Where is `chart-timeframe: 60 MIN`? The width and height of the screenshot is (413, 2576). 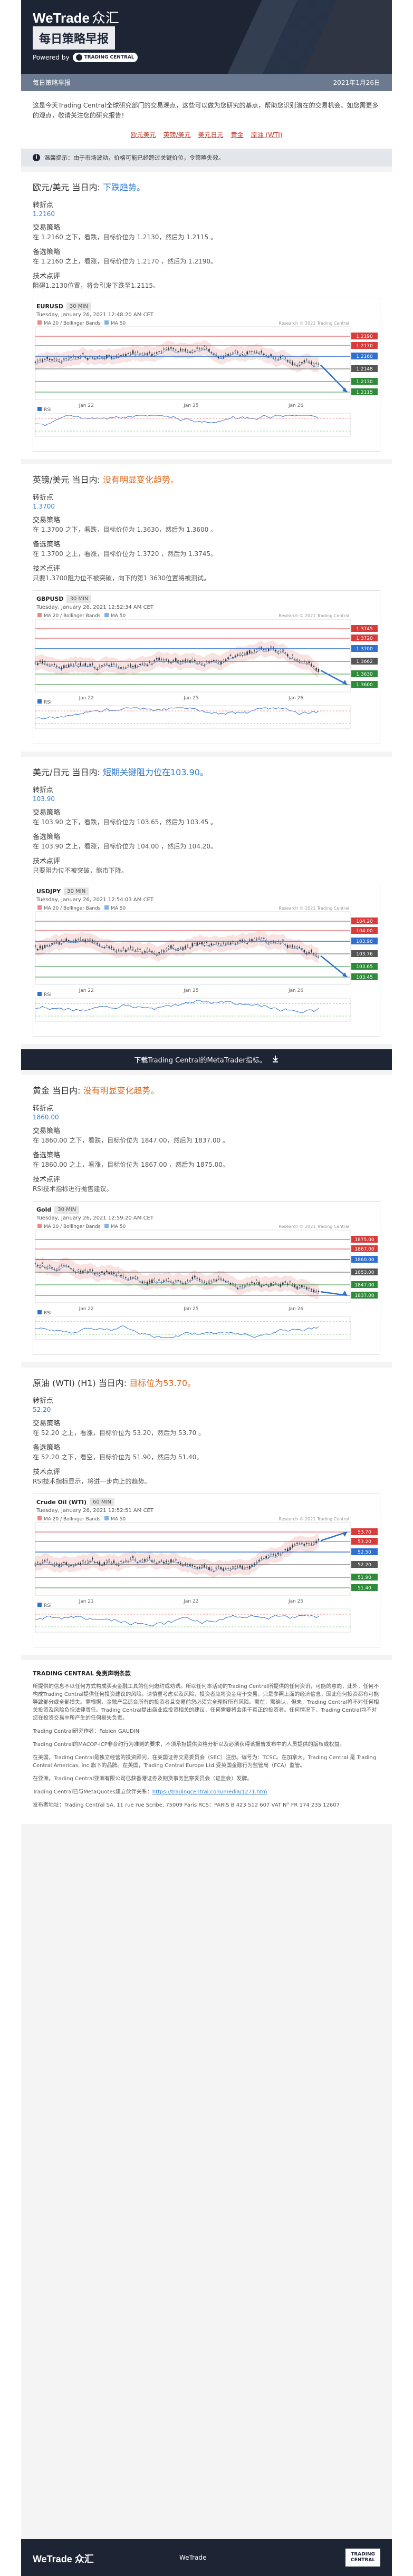
chart-timeframe: 60 MIN is located at coordinates (102, 1502).